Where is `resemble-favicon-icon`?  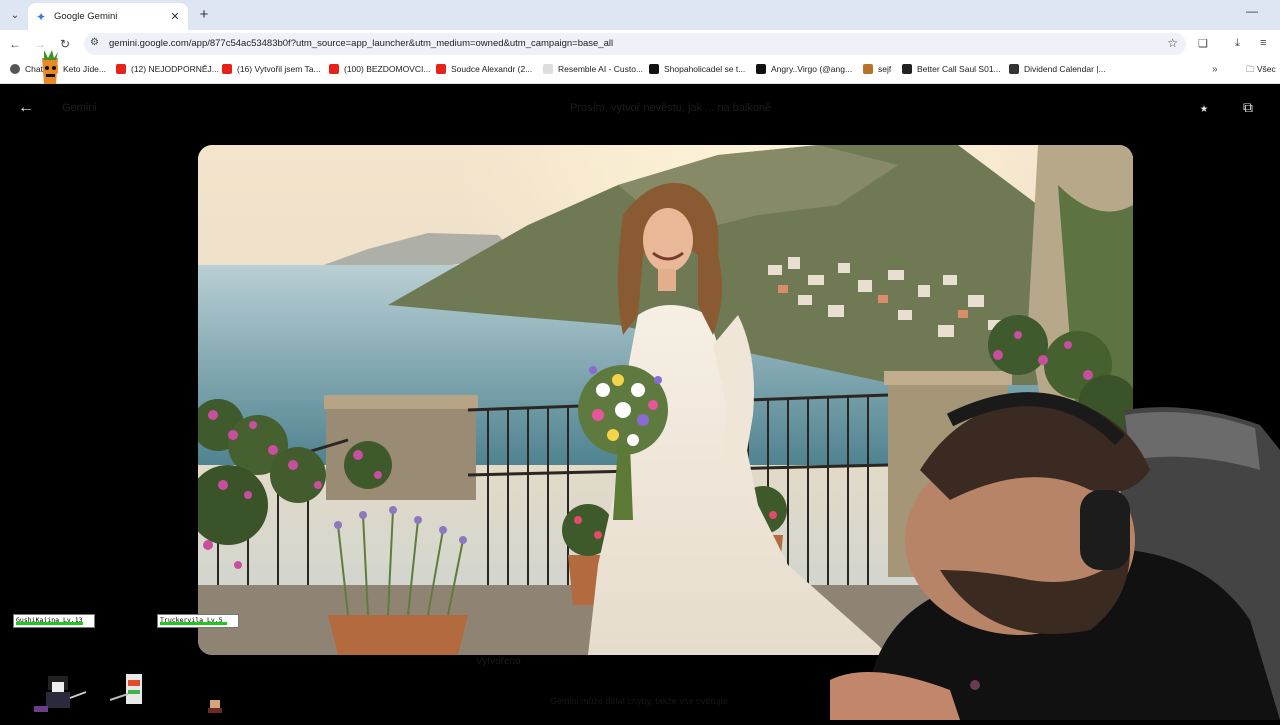 resemble-favicon-icon is located at coordinates (548, 69).